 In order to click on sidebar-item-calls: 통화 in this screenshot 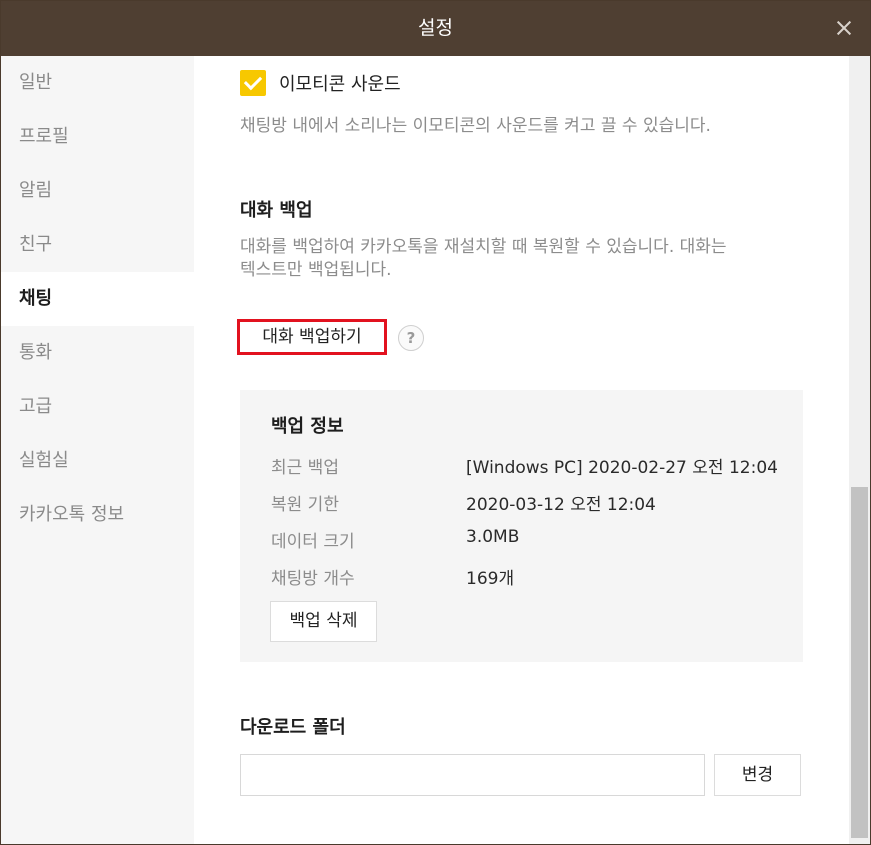, I will do `click(97, 353)`.